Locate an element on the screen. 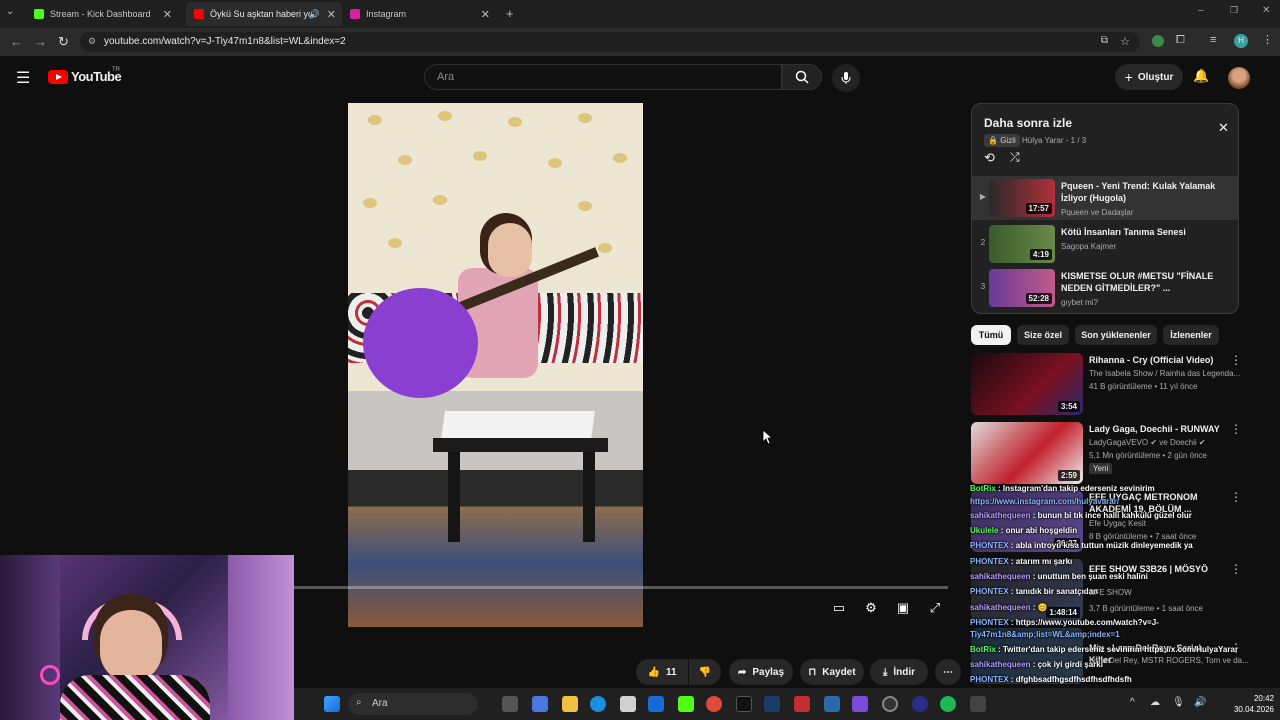 This screenshot has height=720, width=1280. youtube-logo-icon is located at coordinates (58, 77).